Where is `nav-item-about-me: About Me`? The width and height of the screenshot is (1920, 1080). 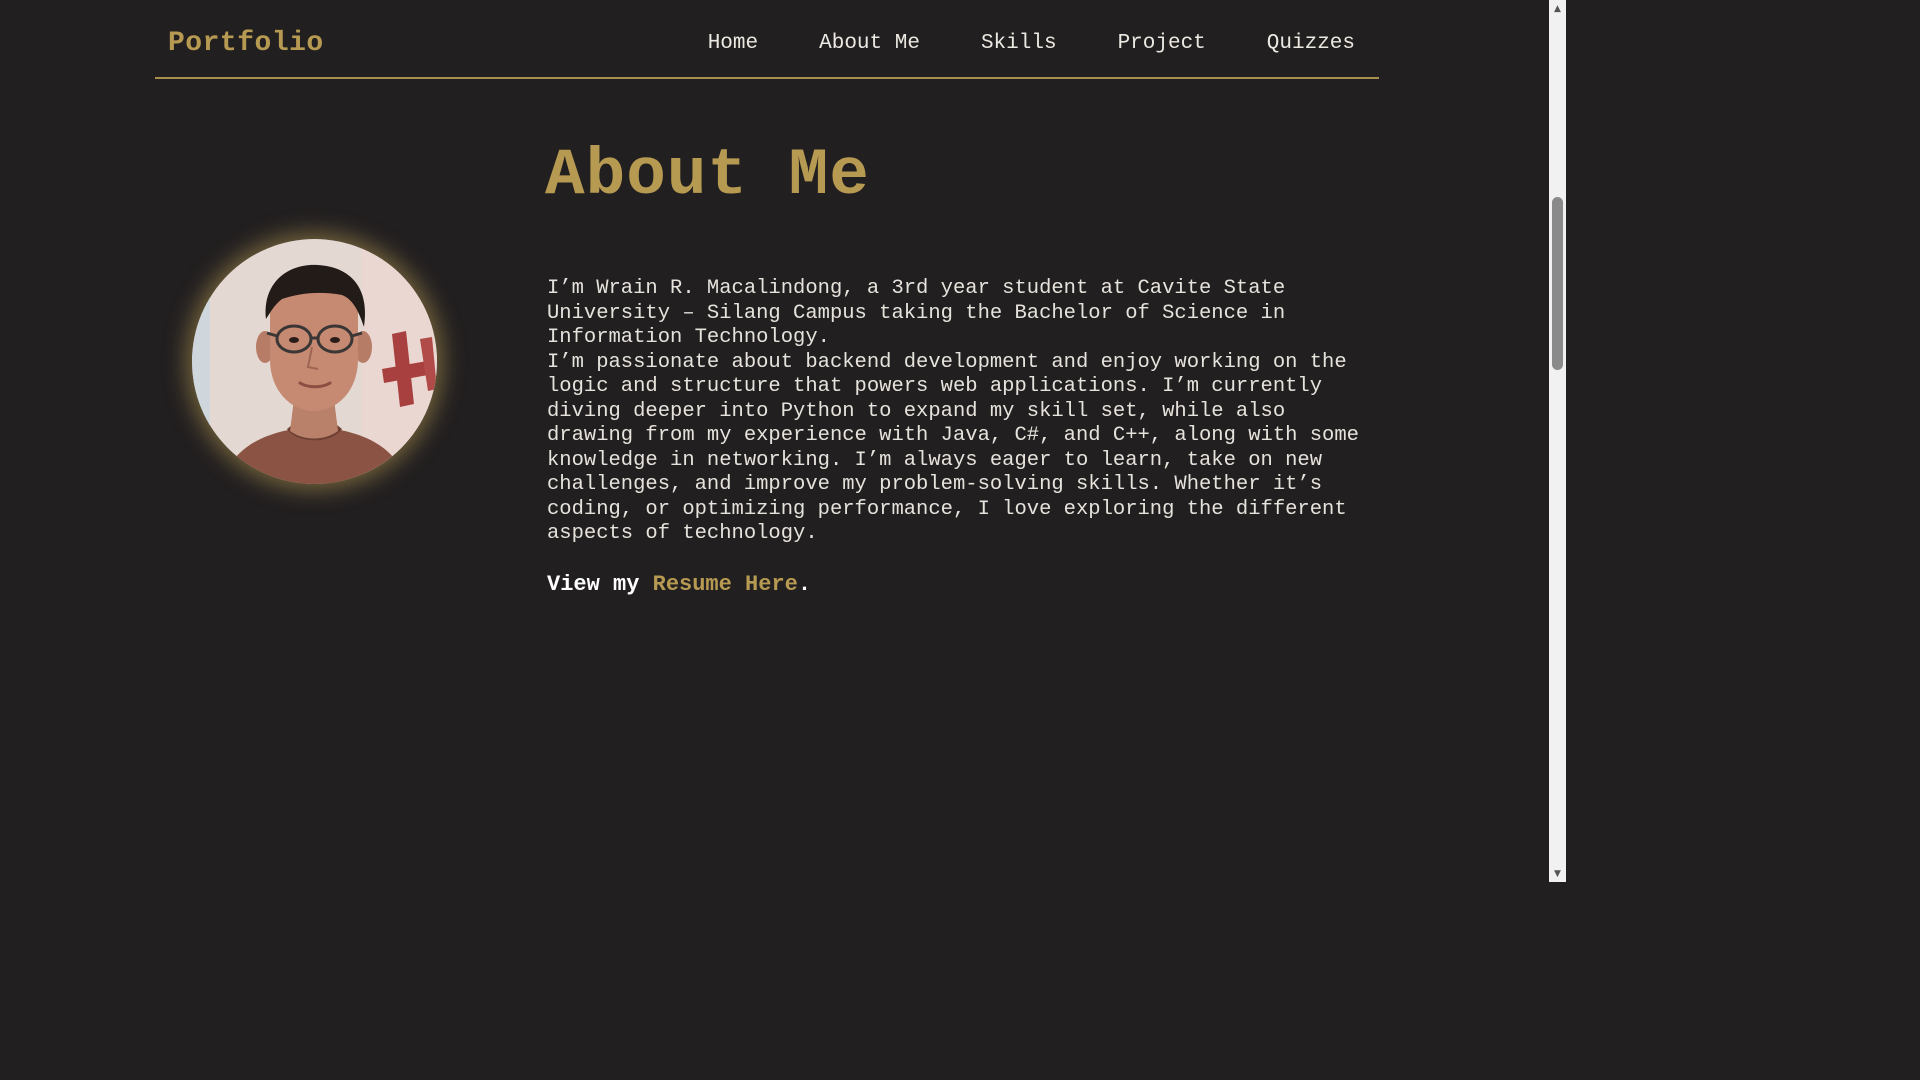
nav-item-about-me: About Me is located at coordinates (869, 44).